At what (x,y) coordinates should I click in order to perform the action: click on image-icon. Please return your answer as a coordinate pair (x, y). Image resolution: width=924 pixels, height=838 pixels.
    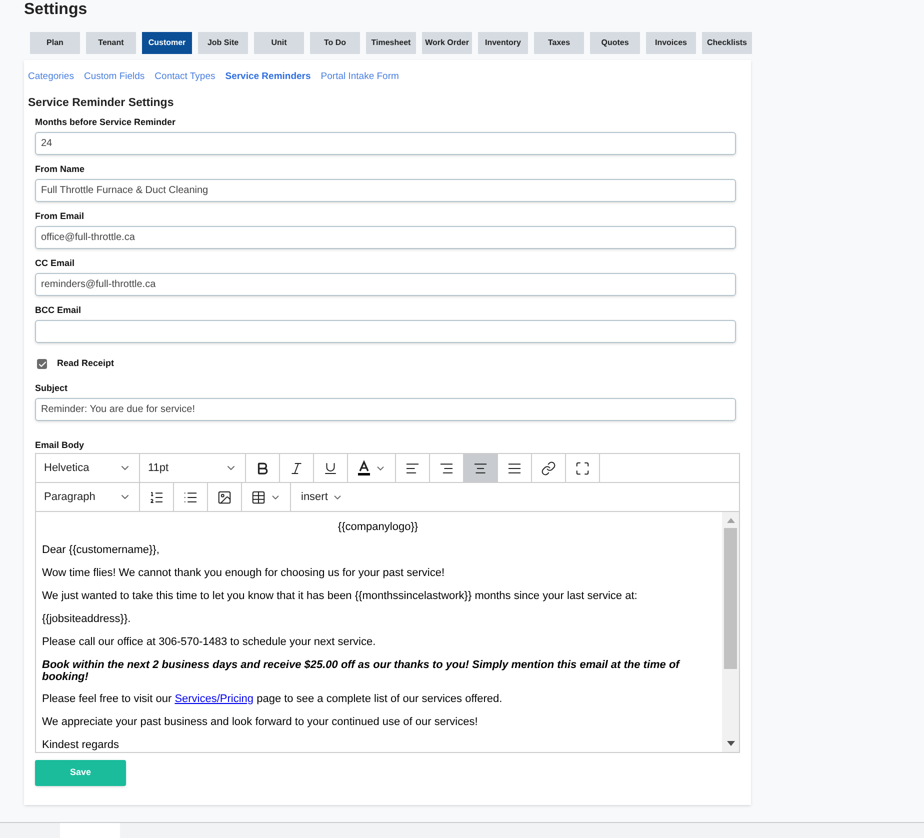
    Looking at the image, I should click on (224, 497).